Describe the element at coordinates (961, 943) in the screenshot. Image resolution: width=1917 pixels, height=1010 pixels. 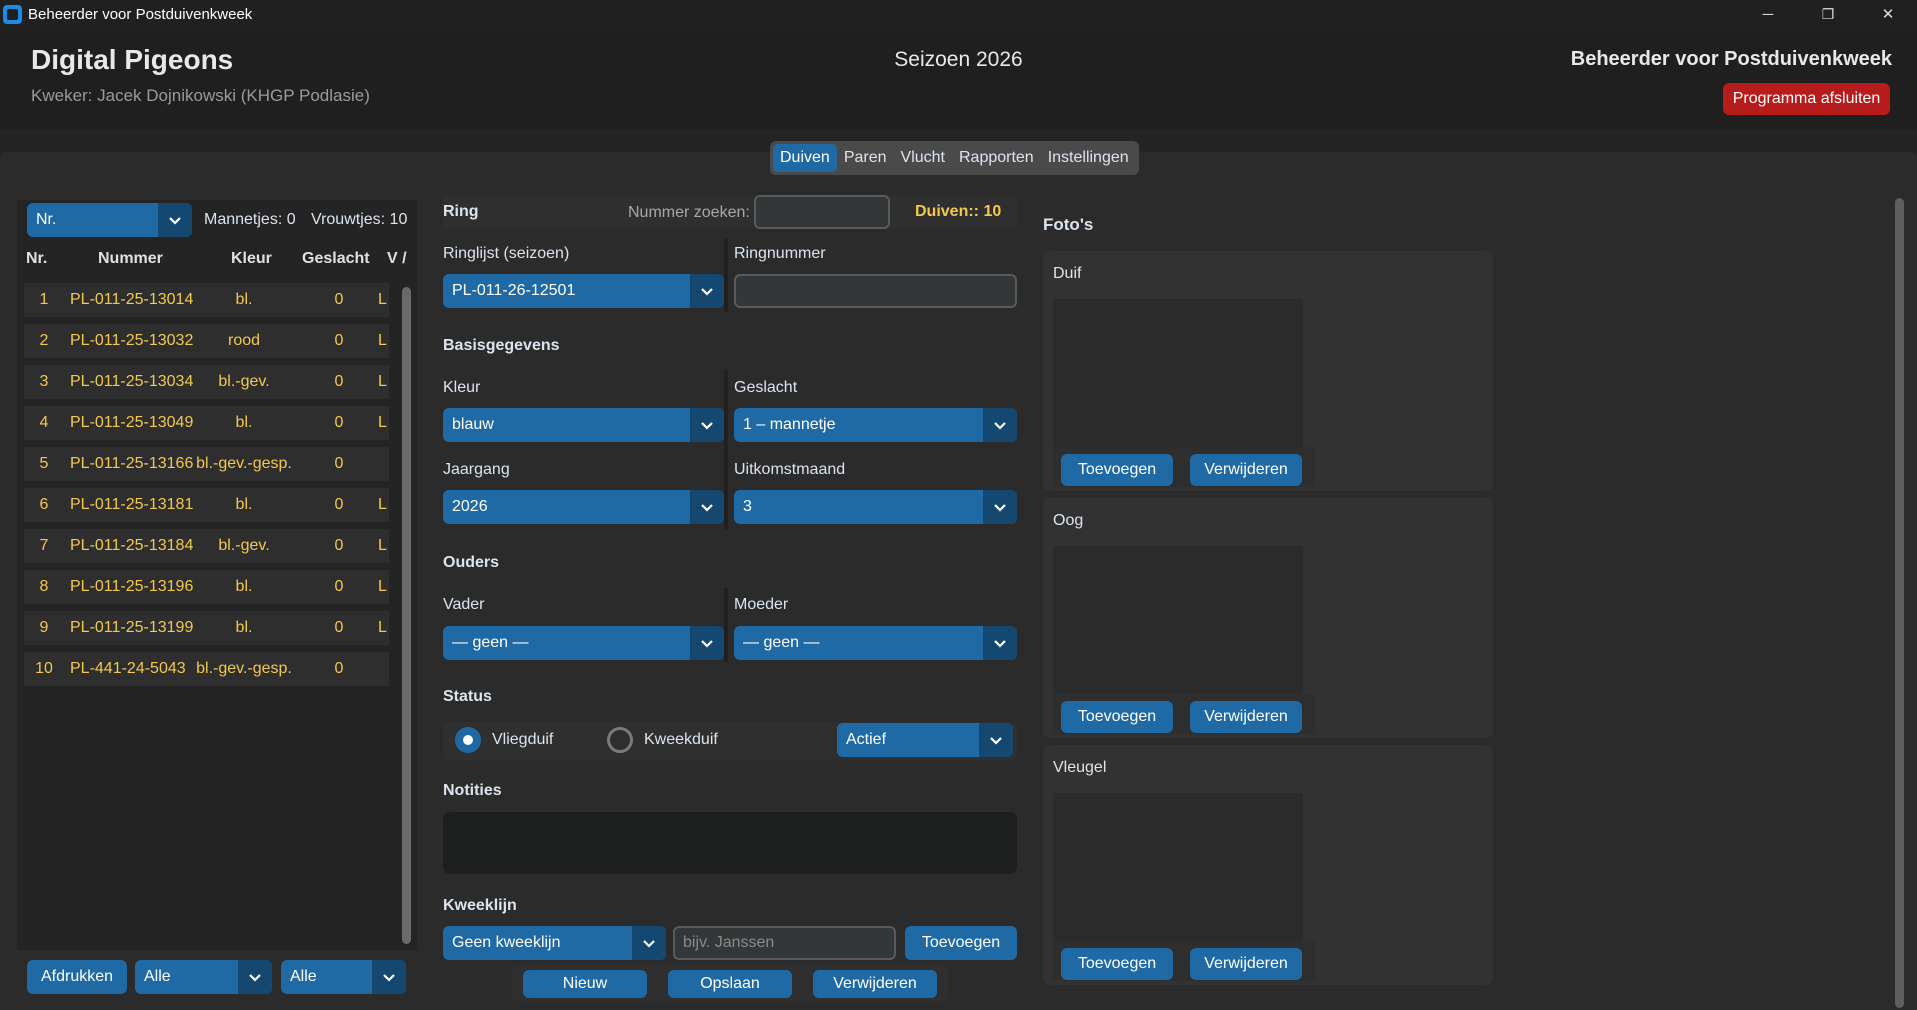
I see `kweeklijn-add-button: Toevoegen` at that location.